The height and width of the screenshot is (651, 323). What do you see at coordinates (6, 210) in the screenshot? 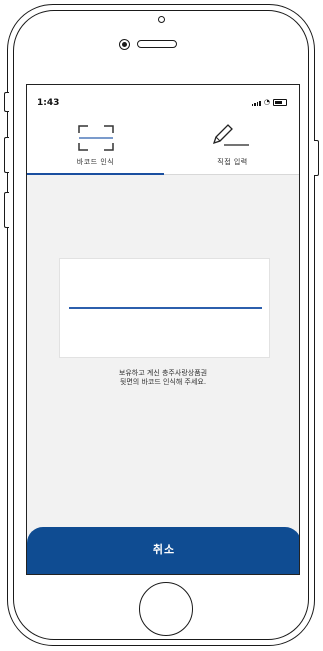
I see `volume-down-button` at bounding box center [6, 210].